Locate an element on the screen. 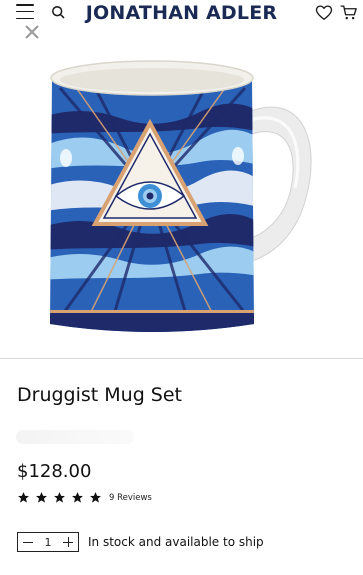 This screenshot has width=363, height=575. quantity-value: 1 is located at coordinates (48, 542).